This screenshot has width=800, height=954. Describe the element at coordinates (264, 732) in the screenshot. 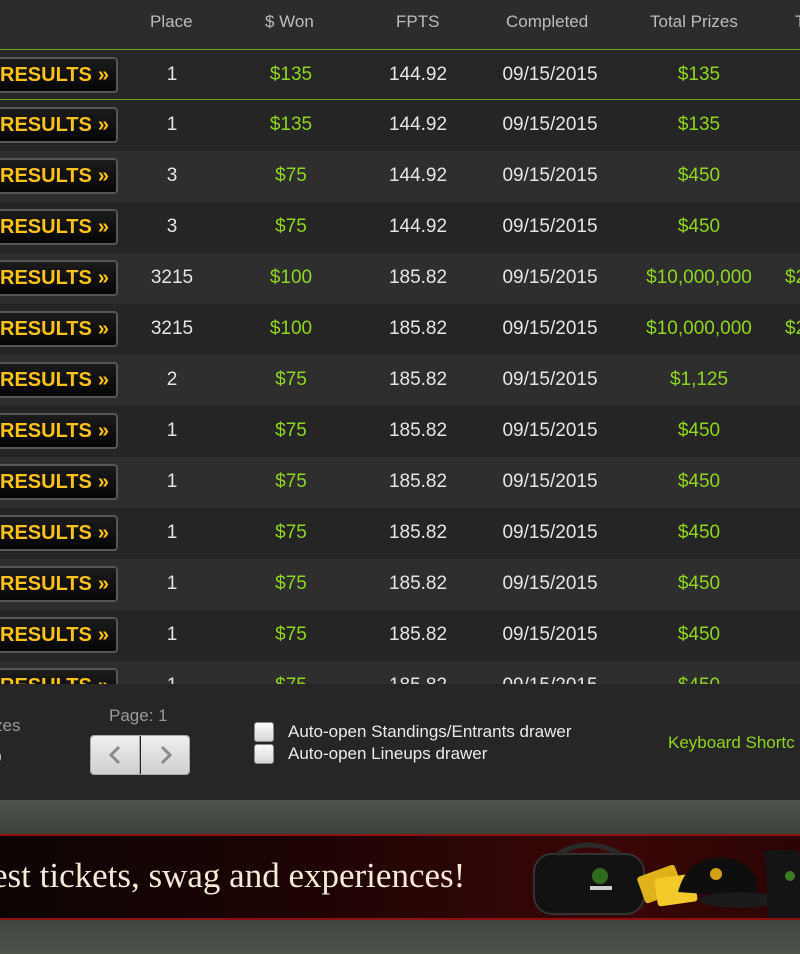

I see `auto-open-standings-checkbox` at that location.